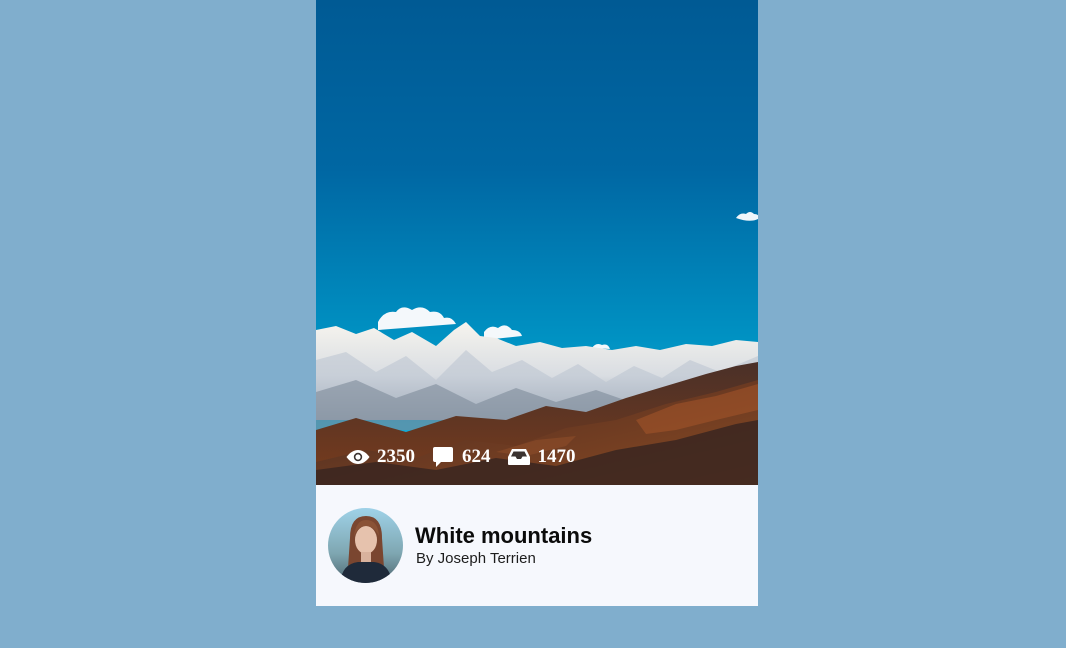 This screenshot has height=648, width=1066. I want to click on eye-icon, so click(358, 457).